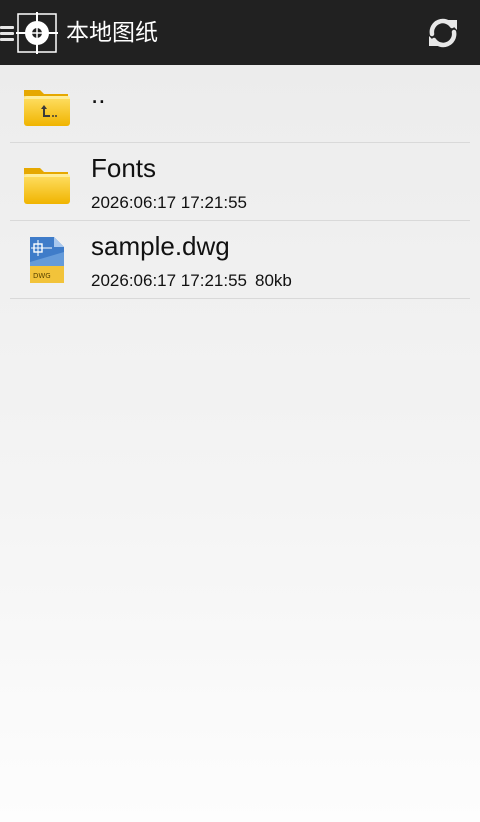  Describe the element at coordinates (47, 108) in the screenshot. I see `folder-up-icon` at that location.